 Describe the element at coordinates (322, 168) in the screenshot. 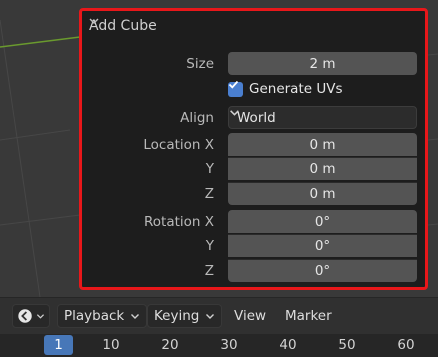

I see `location-y-field: 0 m` at that location.